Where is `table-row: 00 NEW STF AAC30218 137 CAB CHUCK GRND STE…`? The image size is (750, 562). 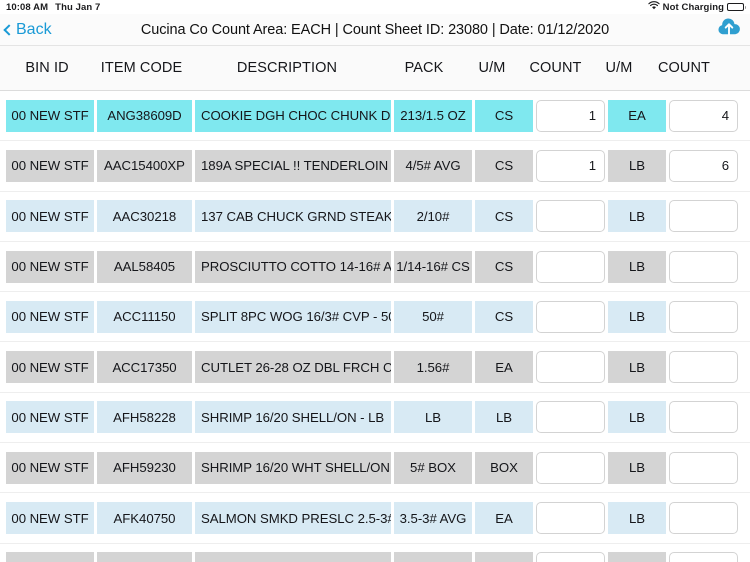
table-row: 00 NEW STF AAC30218 137 CAB CHUCK GRND STE… is located at coordinates (375, 217).